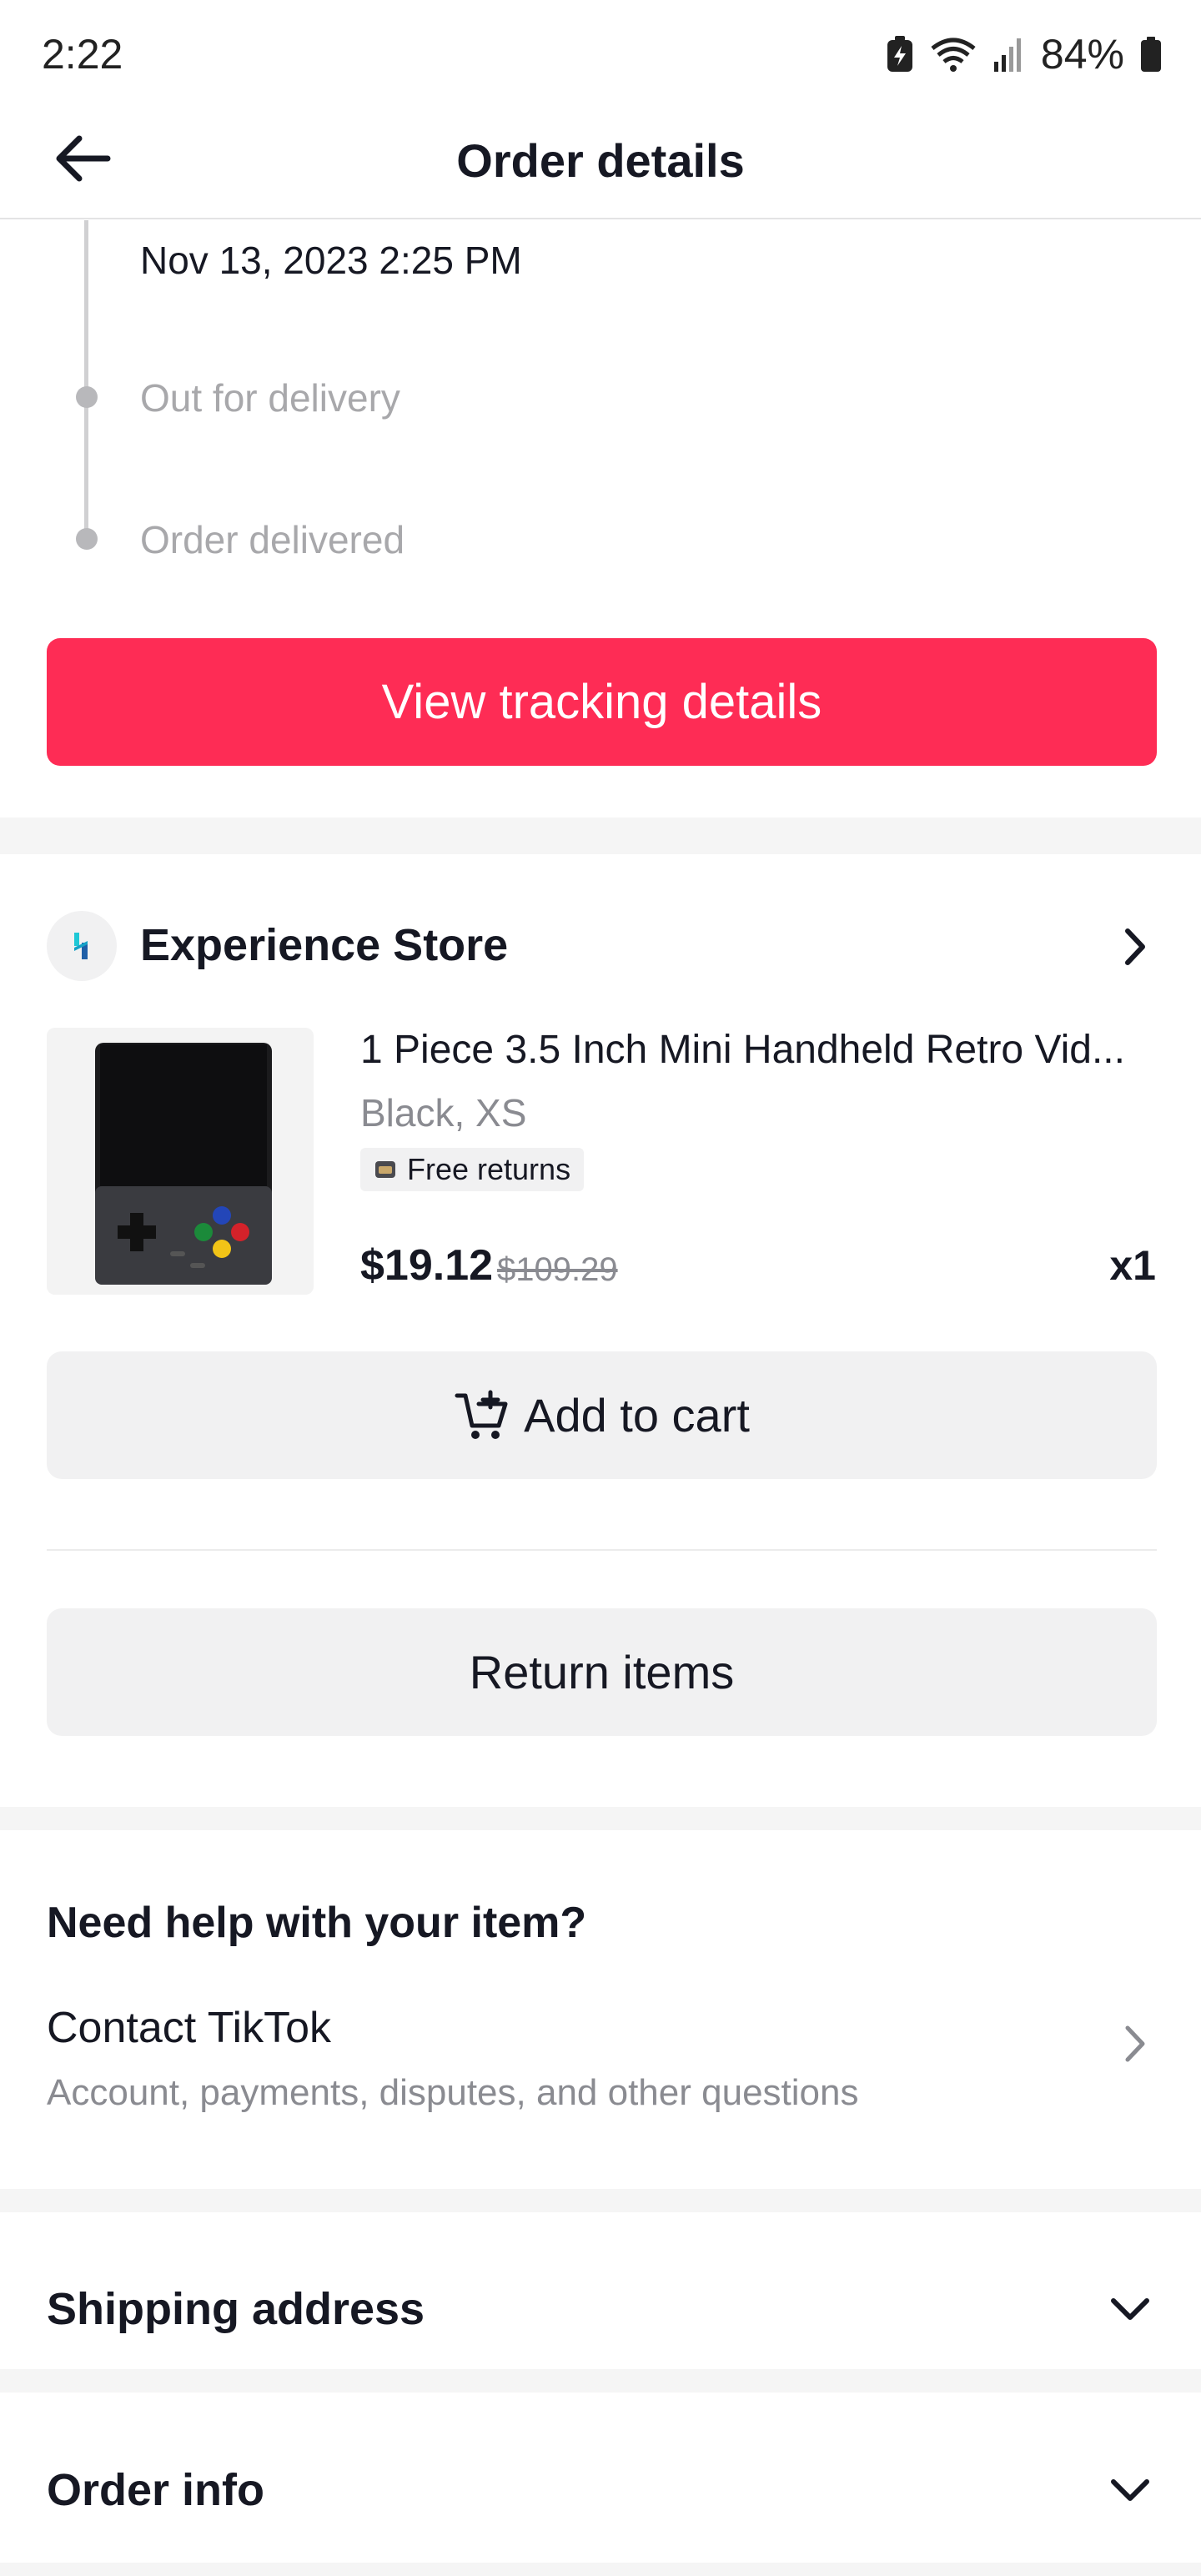  I want to click on product-price: $19.12, so click(427, 1265).